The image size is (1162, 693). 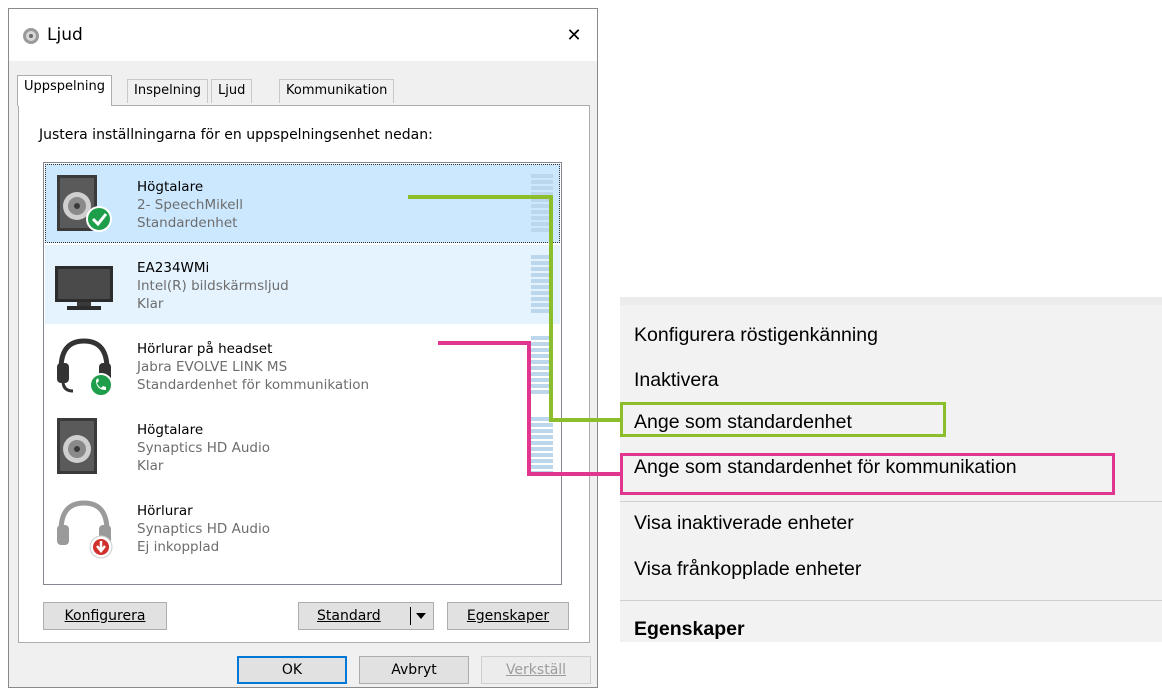 I want to click on menu-item-show-disabled-devices: Visa inaktiverade enheter, so click(x=744, y=523).